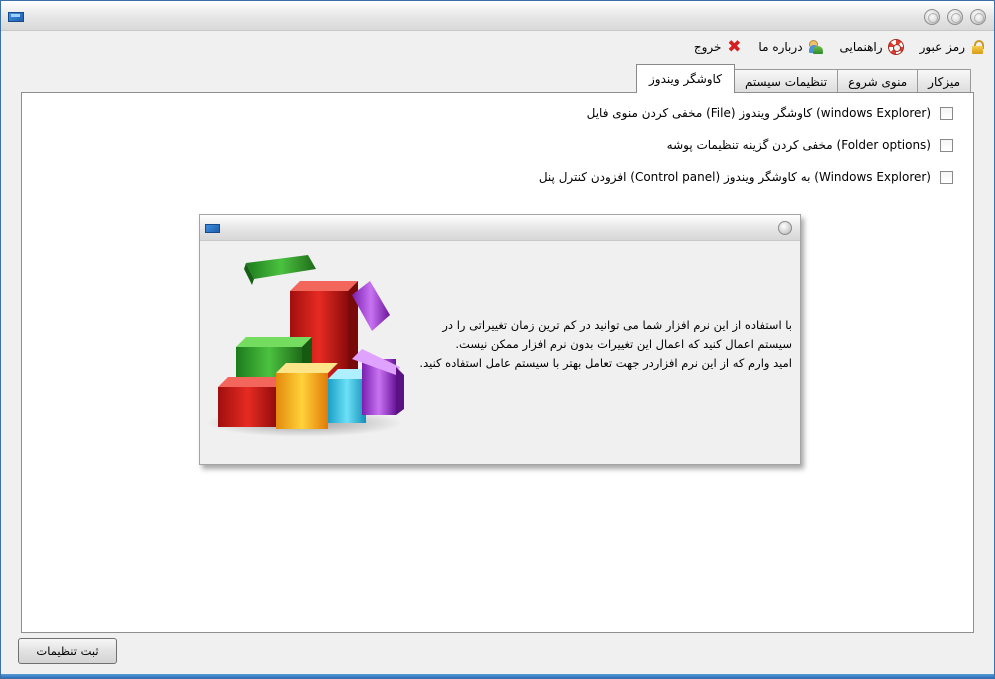 This screenshot has width=995, height=679. What do you see at coordinates (67, 651) in the screenshot?
I see `save-settings-button: ثبت تنظیمات` at bounding box center [67, 651].